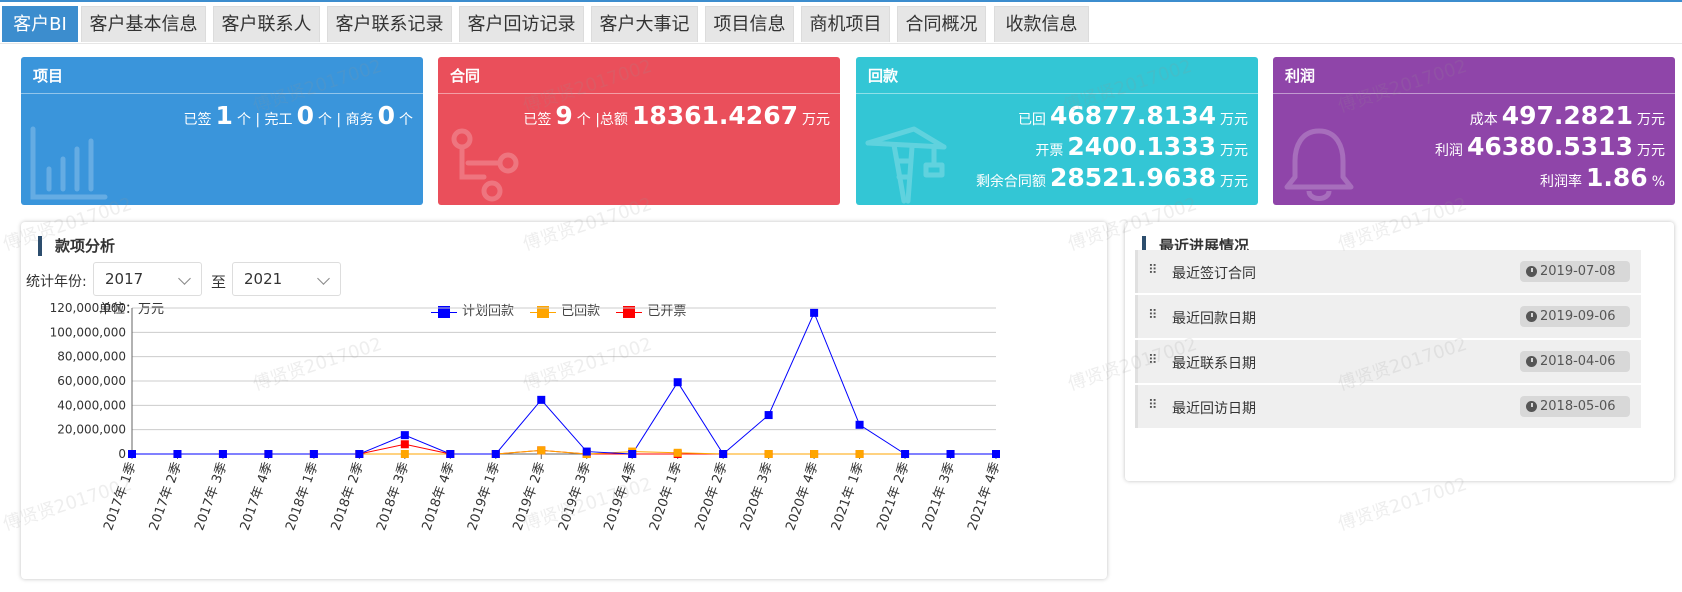 The image size is (1682, 592). Describe the element at coordinates (122, 454) in the screenshot. I see `y-tick-label: 0` at that location.